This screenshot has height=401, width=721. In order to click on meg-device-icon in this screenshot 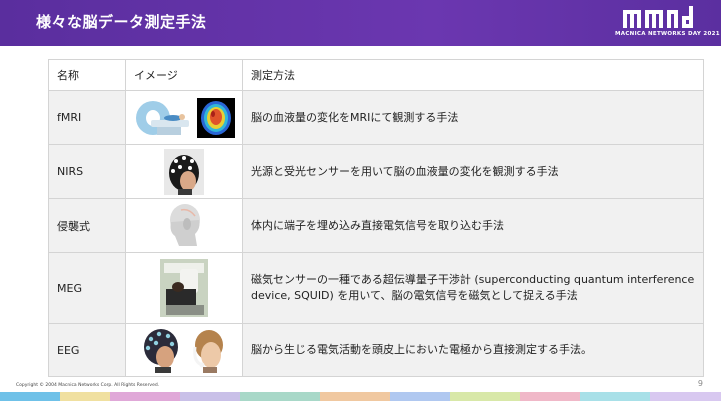, I will do `click(184, 288)`.